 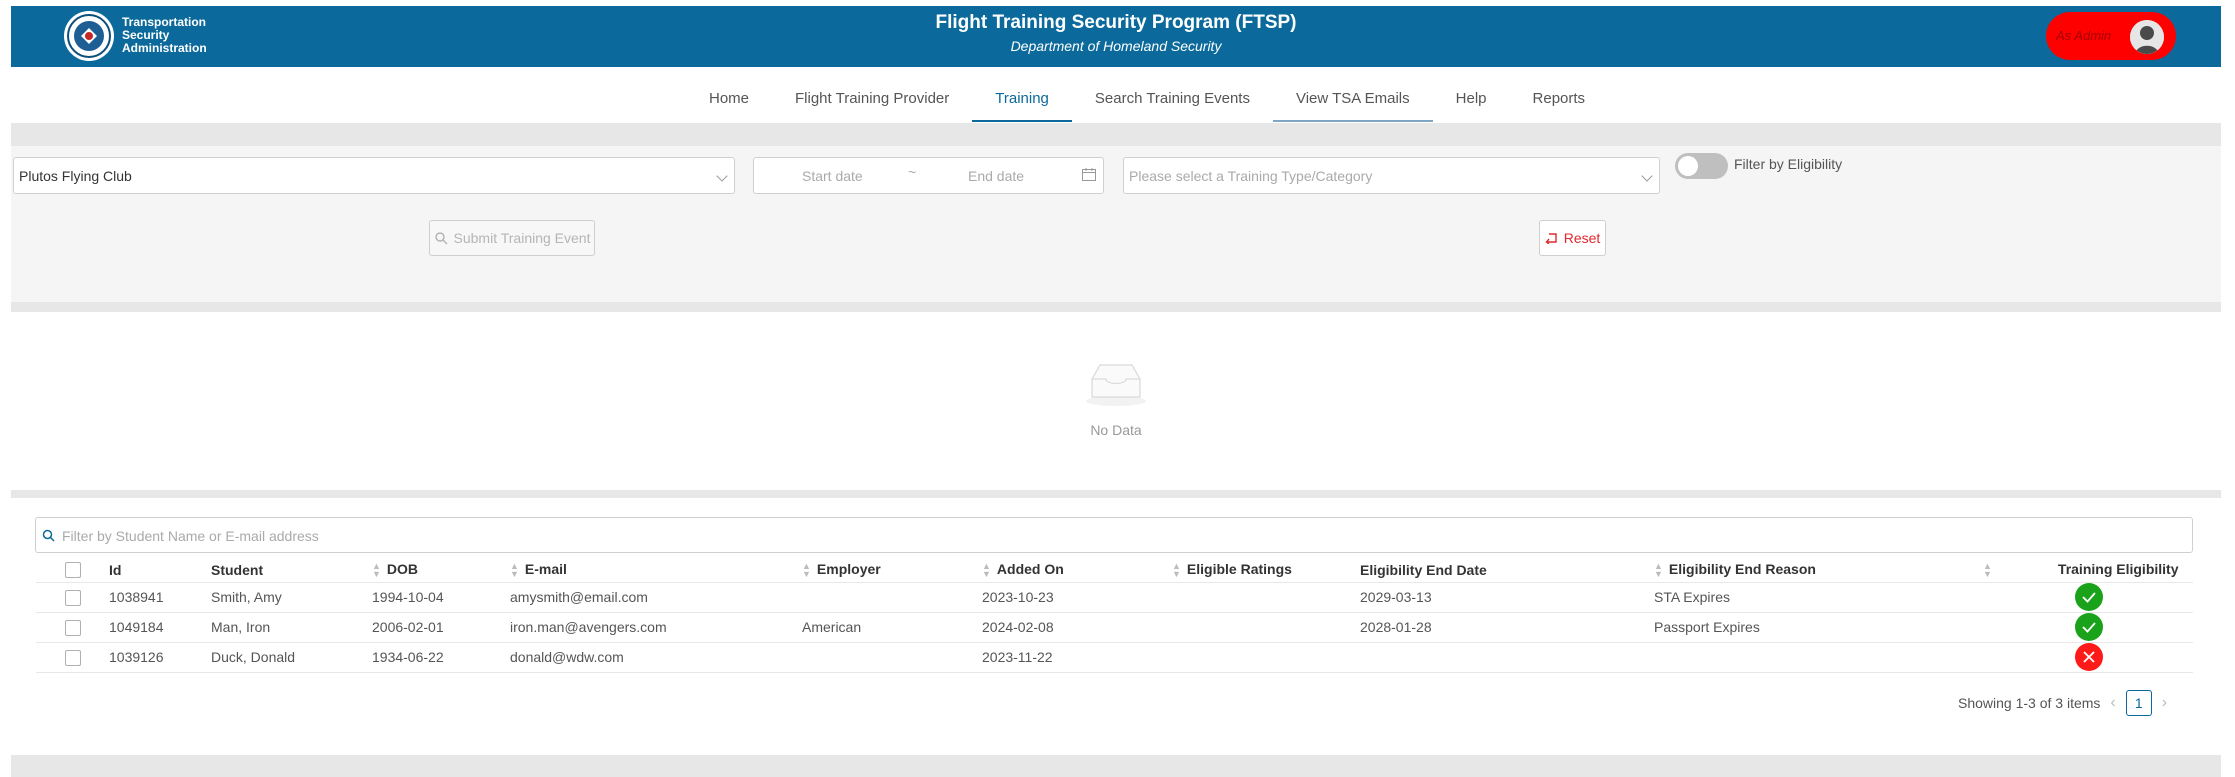 What do you see at coordinates (1507, 570) in the screenshot?
I see `column-header-eligibility-end-date: Eligibility End Date` at bounding box center [1507, 570].